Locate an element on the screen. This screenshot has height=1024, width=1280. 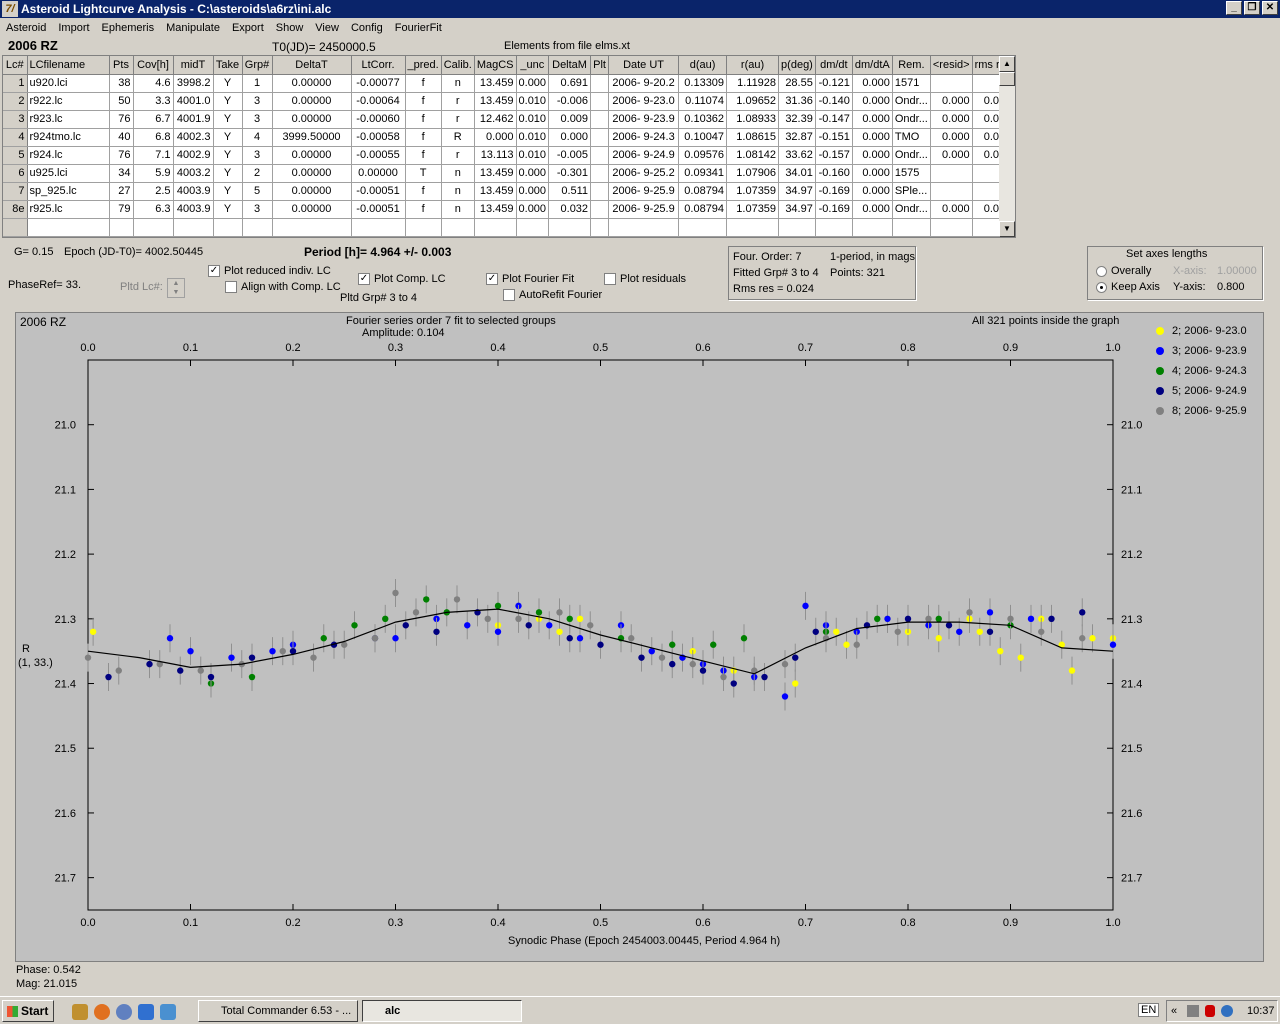
table-cell: 1.08933 is located at coordinates (753, 119).